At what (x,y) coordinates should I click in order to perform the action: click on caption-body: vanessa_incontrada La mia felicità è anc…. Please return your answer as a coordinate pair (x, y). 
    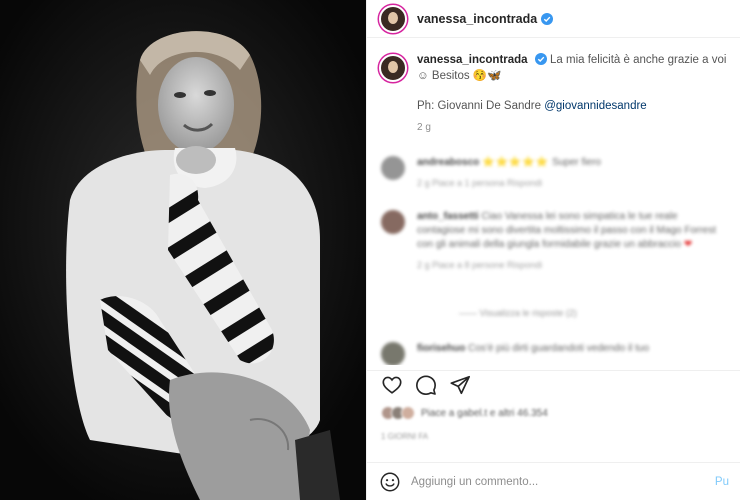
    Looking at the image, I should click on (572, 94).